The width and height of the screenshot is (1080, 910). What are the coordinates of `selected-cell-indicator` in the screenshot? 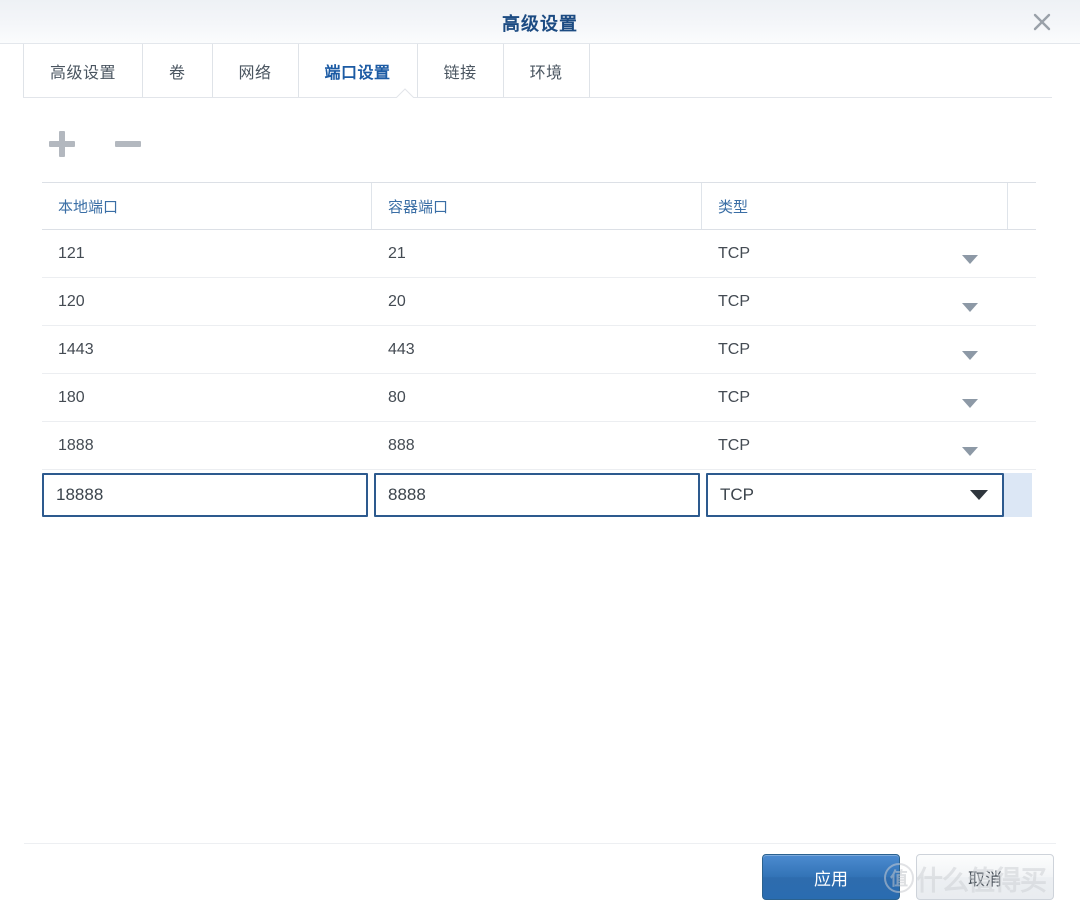 It's located at (1018, 495).